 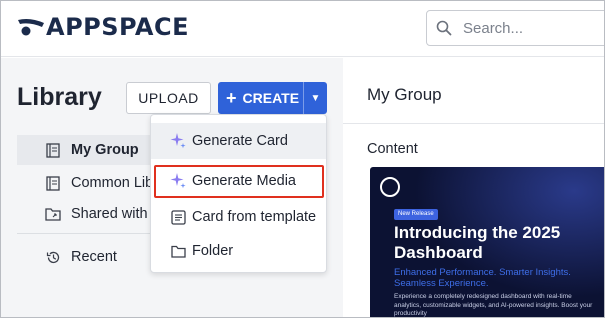 I want to click on history-icon, so click(x=53, y=257).